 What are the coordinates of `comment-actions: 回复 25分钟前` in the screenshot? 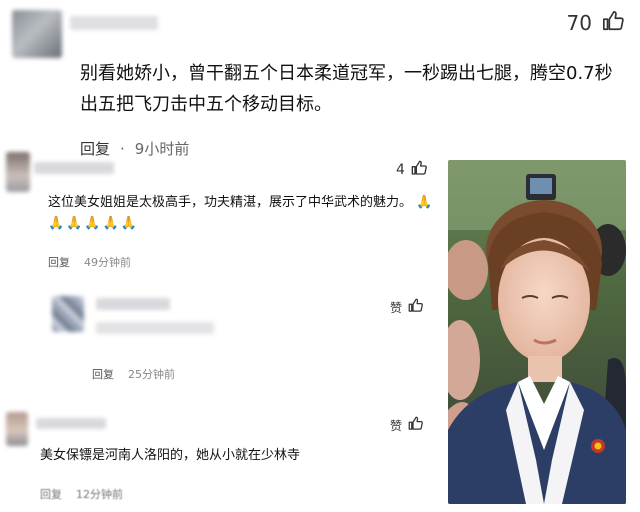 It's located at (133, 374).